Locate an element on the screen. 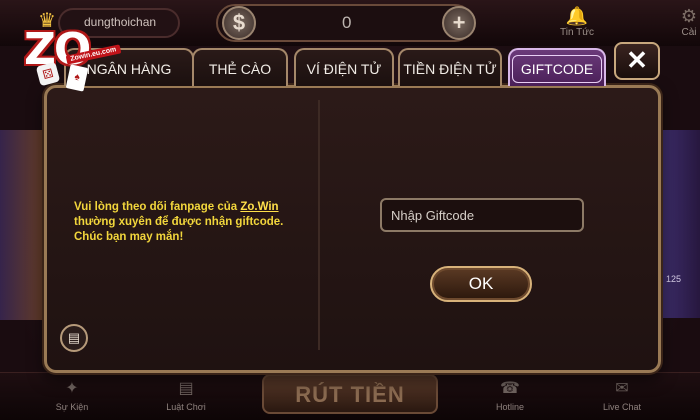  close-button: ✕ is located at coordinates (637, 61).